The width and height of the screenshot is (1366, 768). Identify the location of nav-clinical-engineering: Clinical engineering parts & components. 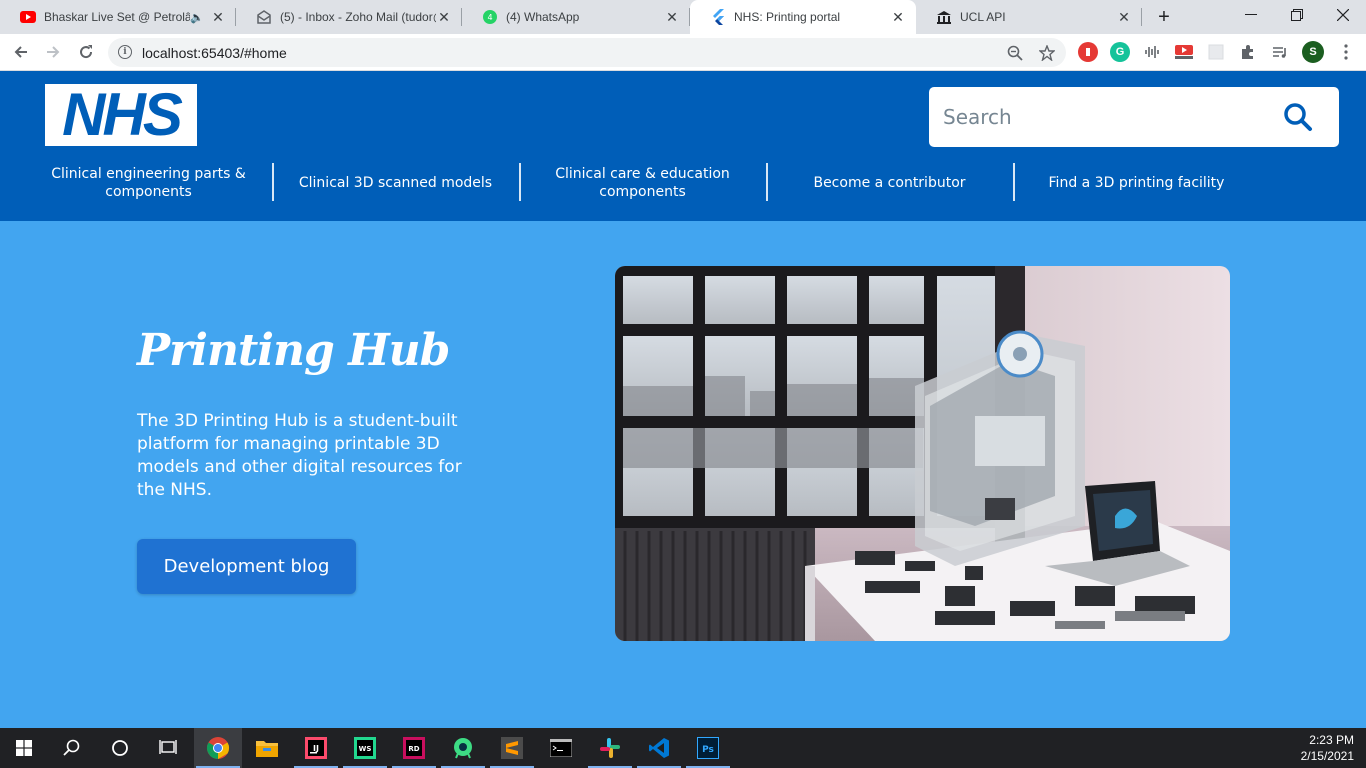
(148, 183).